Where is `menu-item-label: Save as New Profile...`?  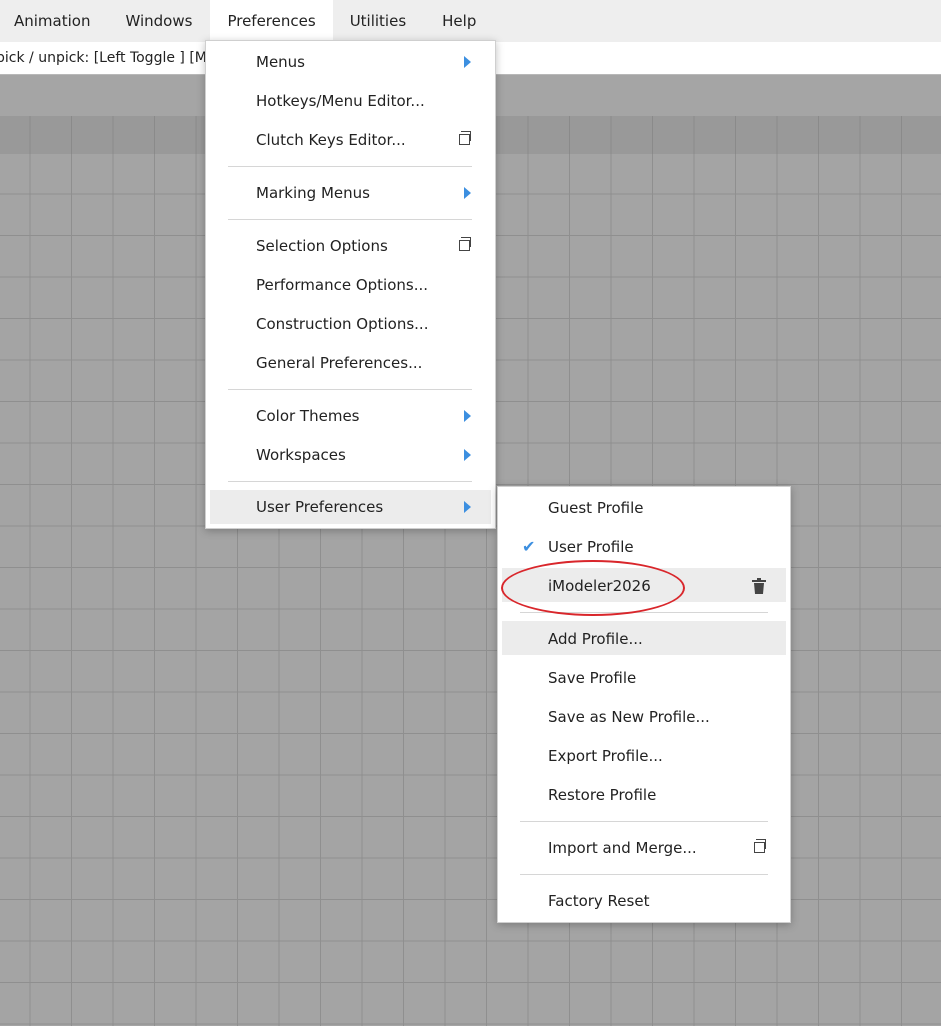
menu-item-label: Save as New Profile... is located at coordinates (629, 717).